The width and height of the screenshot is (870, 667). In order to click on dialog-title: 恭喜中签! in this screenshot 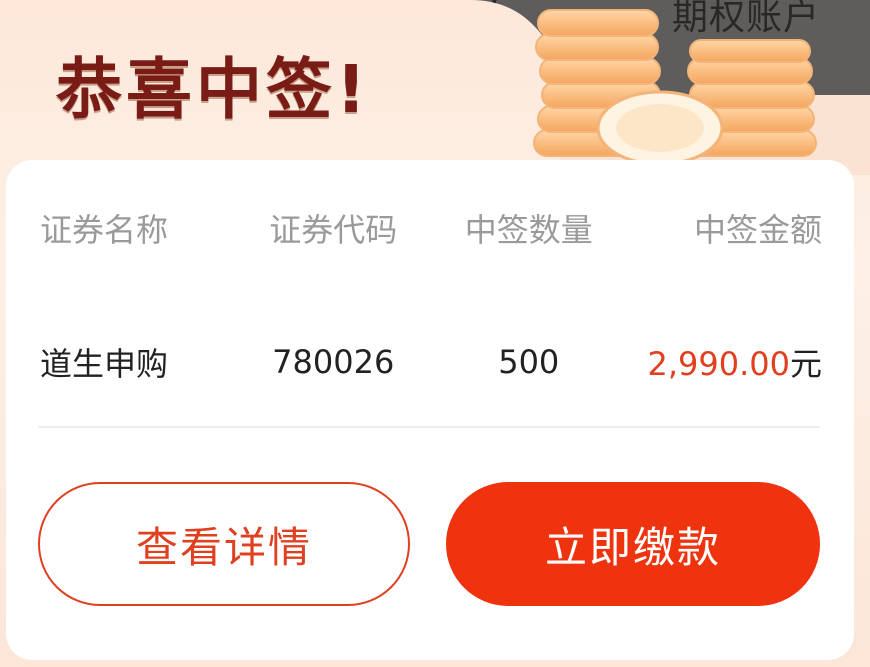, I will do `click(213, 89)`.